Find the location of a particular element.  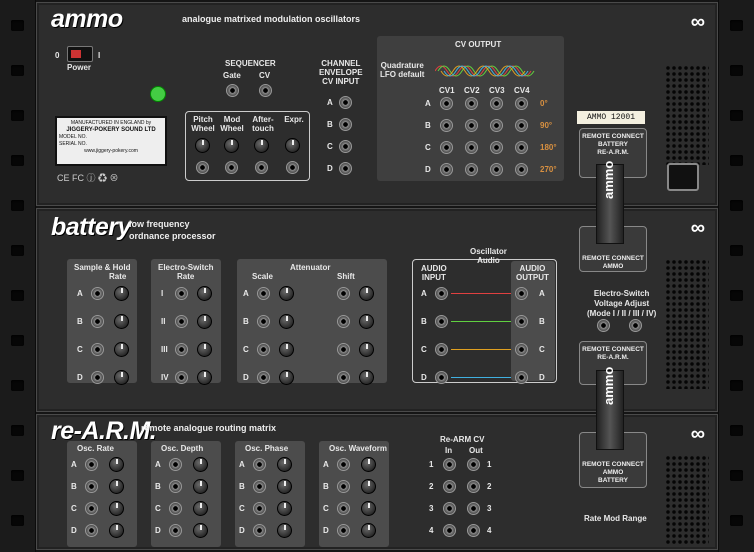

env-jack-a is located at coordinates (345, 102).